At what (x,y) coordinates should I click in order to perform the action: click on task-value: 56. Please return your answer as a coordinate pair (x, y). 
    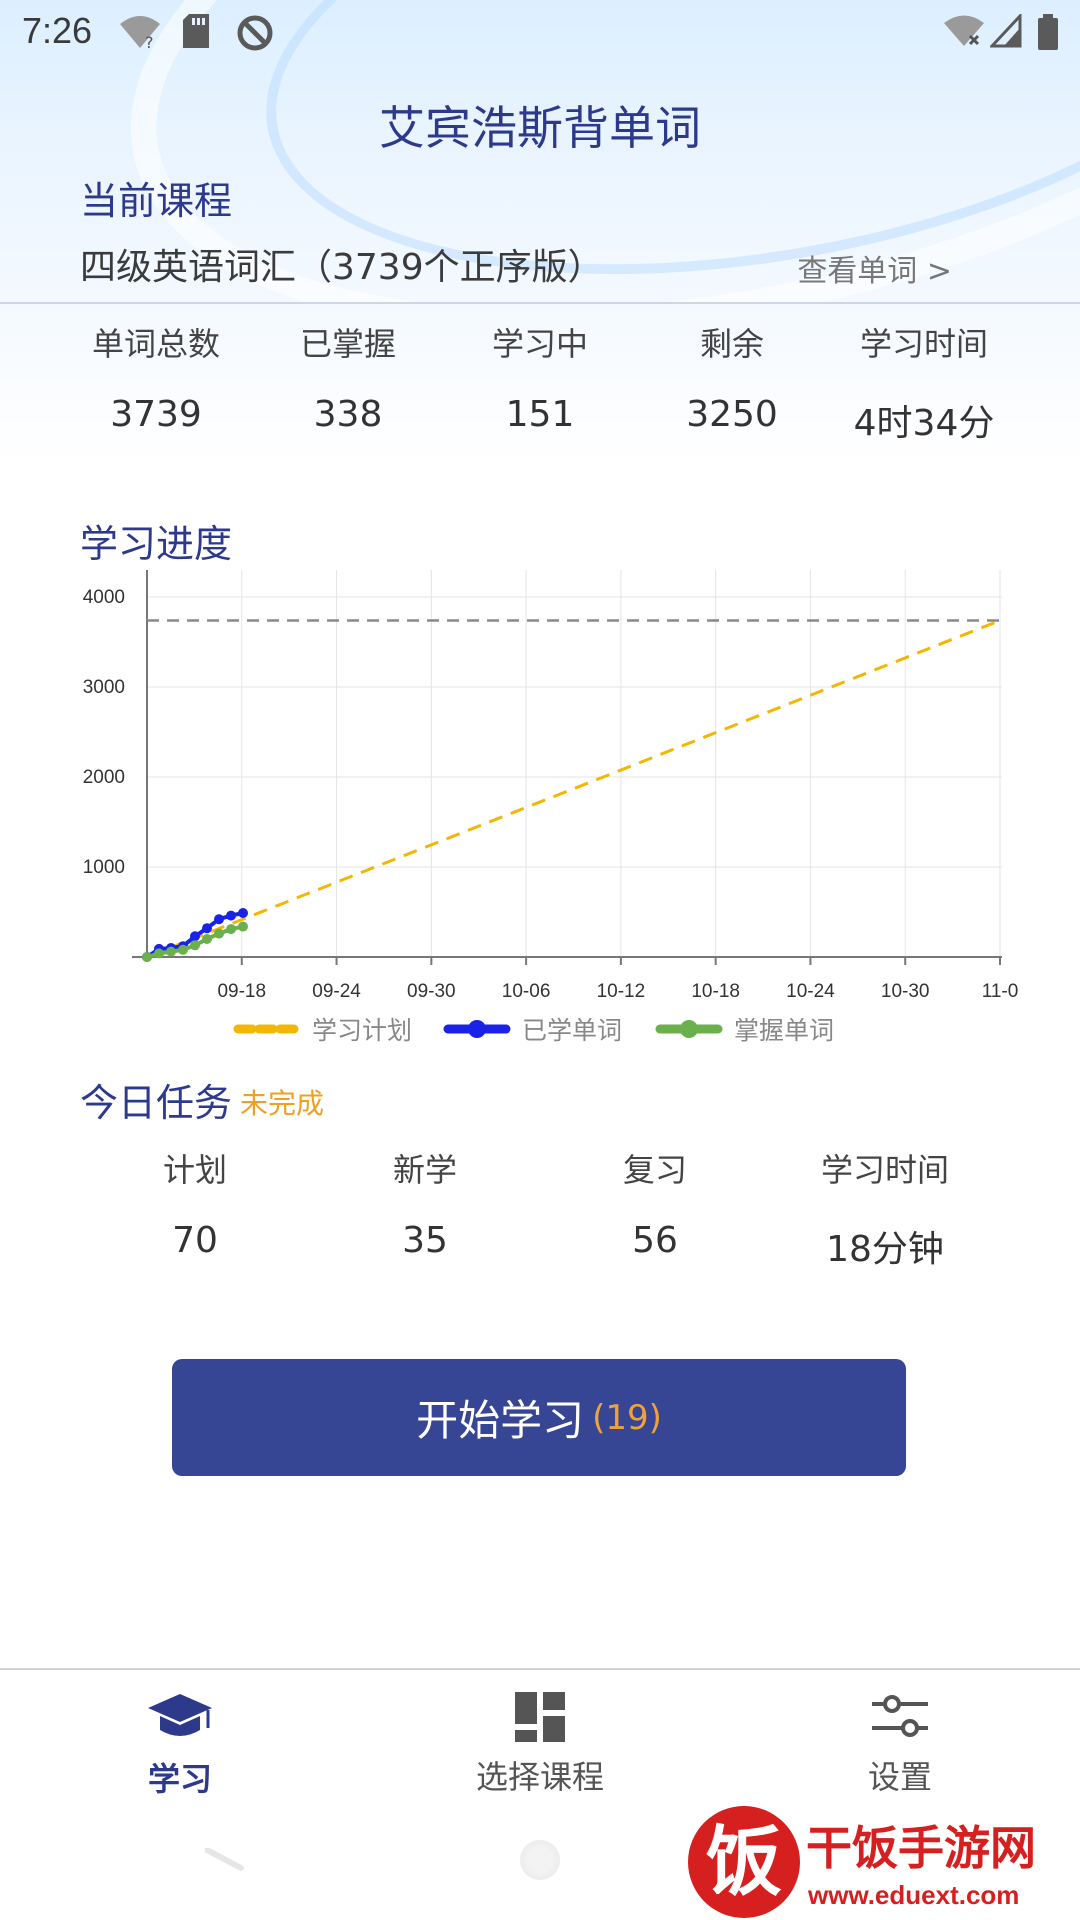
    Looking at the image, I should click on (655, 1240).